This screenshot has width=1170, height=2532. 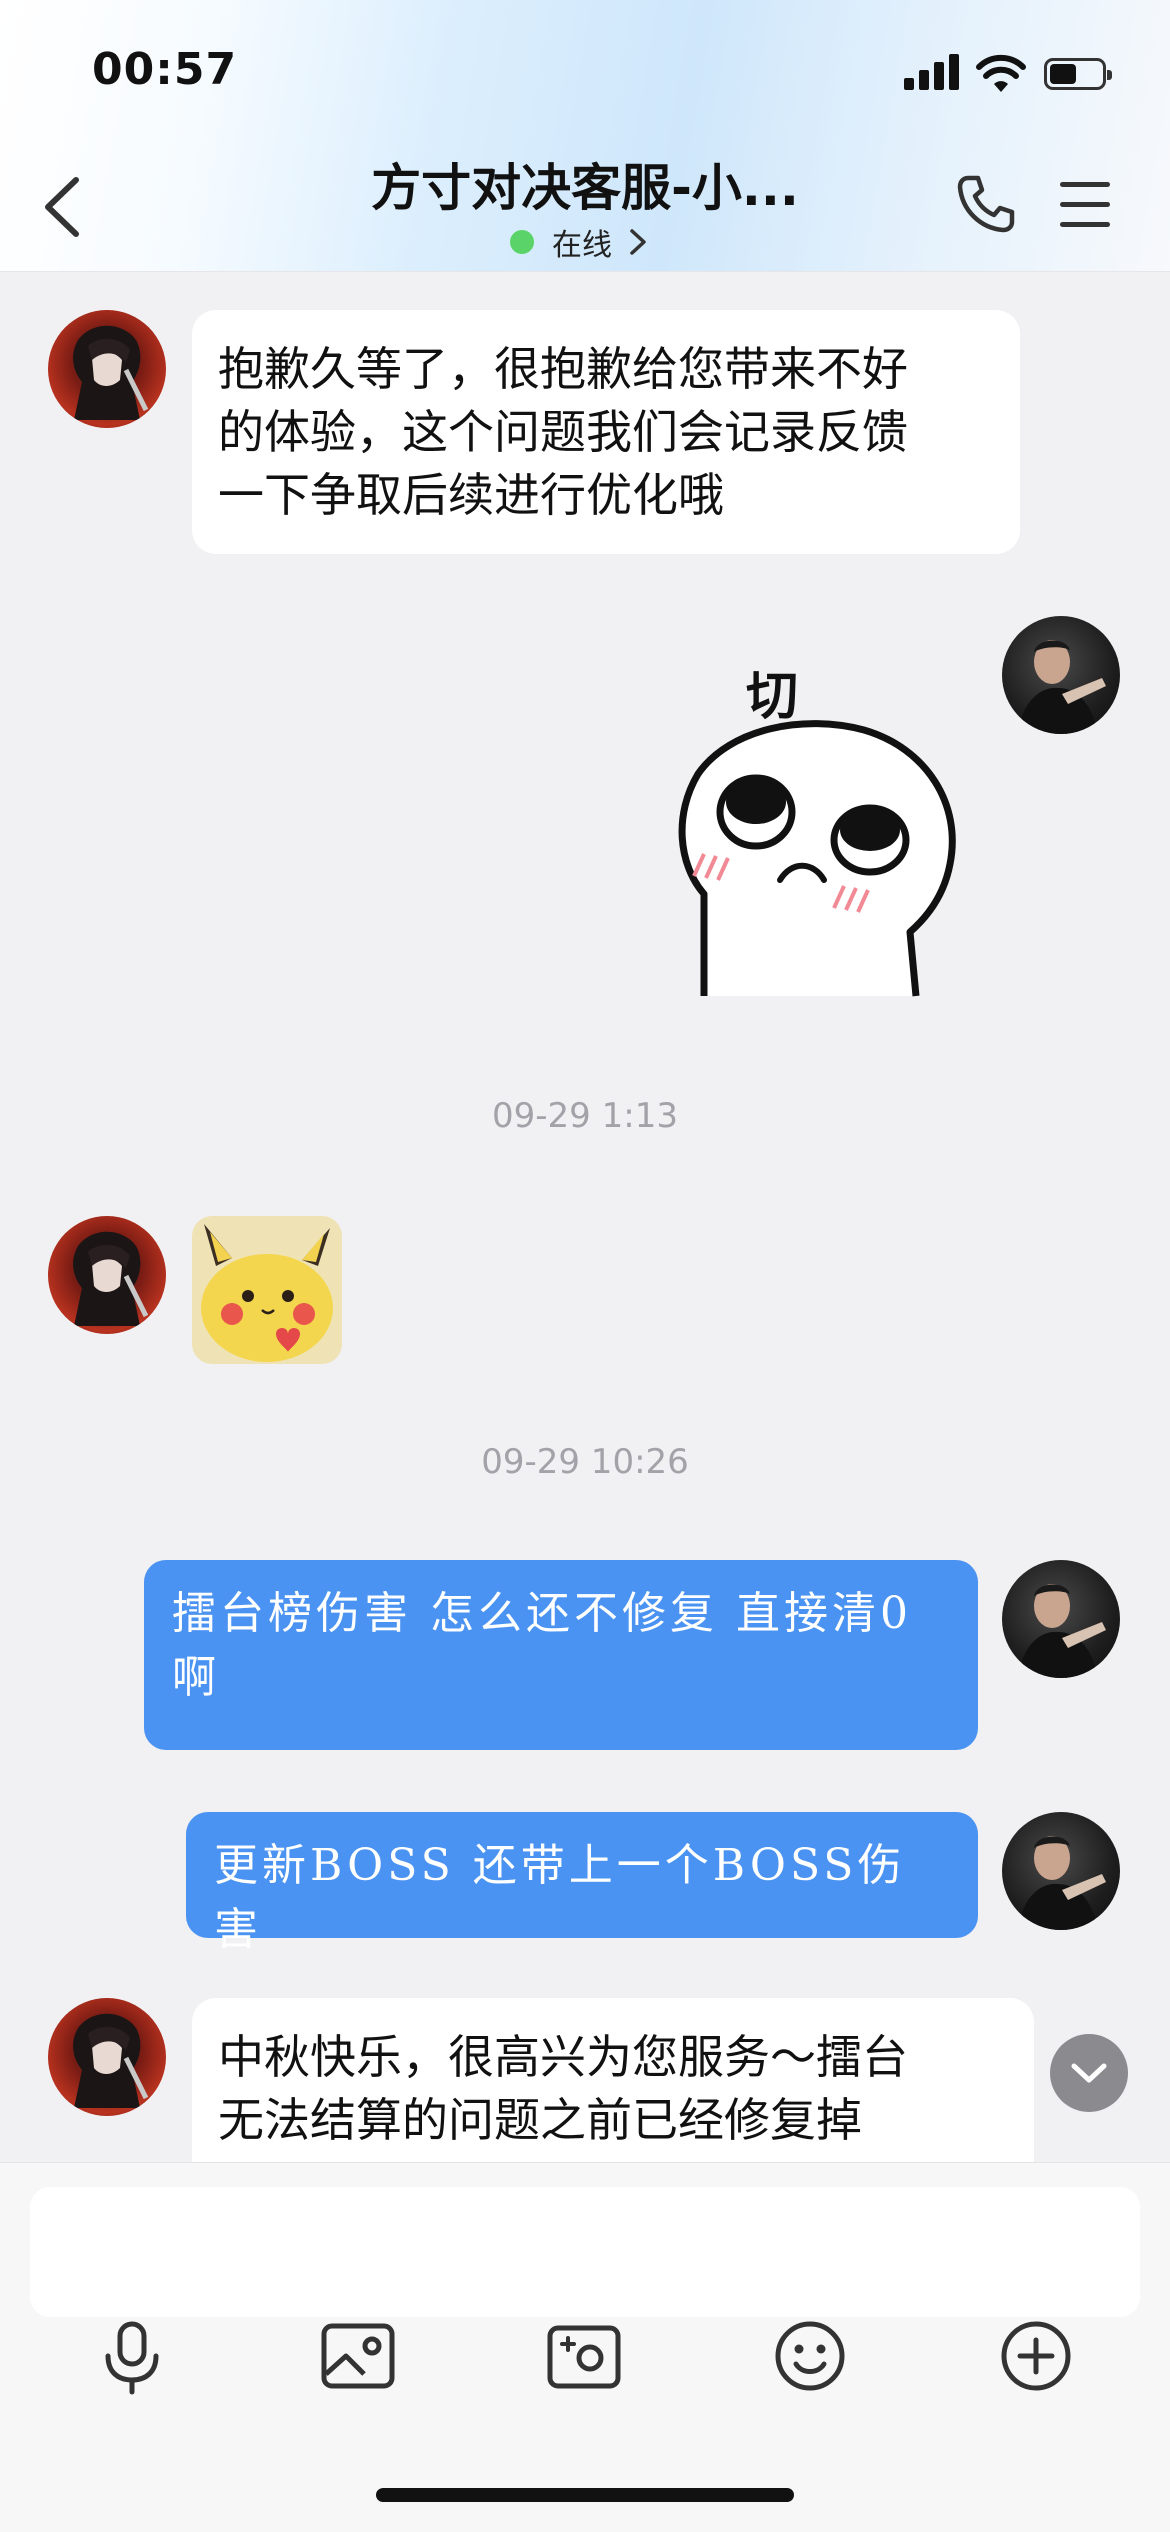 What do you see at coordinates (561, 1655) in the screenshot?
I see `my-message-bubble: 擂台榜伤害 怎么还不修复 直接清0 啊` at bounding box center [561, 1655].